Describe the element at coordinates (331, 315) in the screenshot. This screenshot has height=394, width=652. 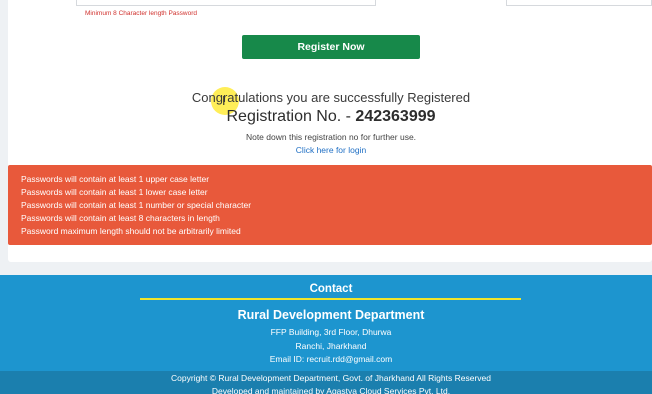
I see `department-name: Rural Development Department` at that location.